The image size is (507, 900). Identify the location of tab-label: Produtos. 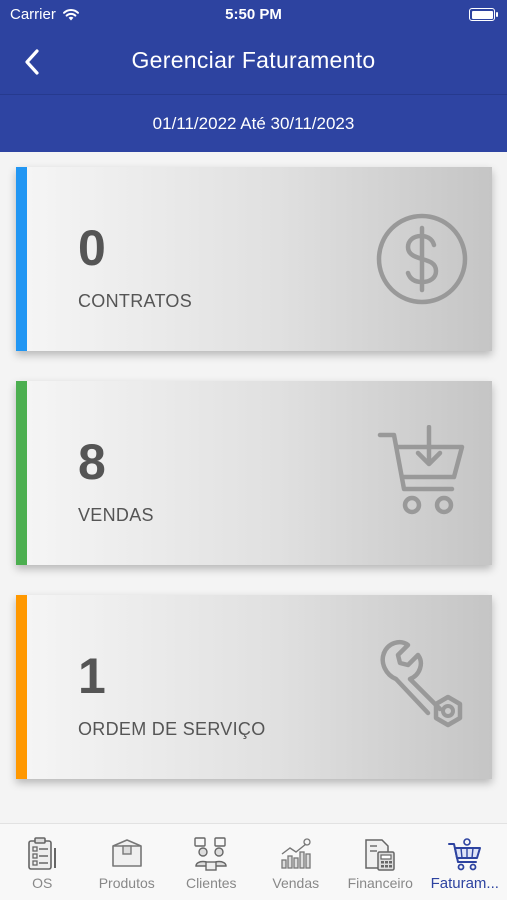
(126, 883).